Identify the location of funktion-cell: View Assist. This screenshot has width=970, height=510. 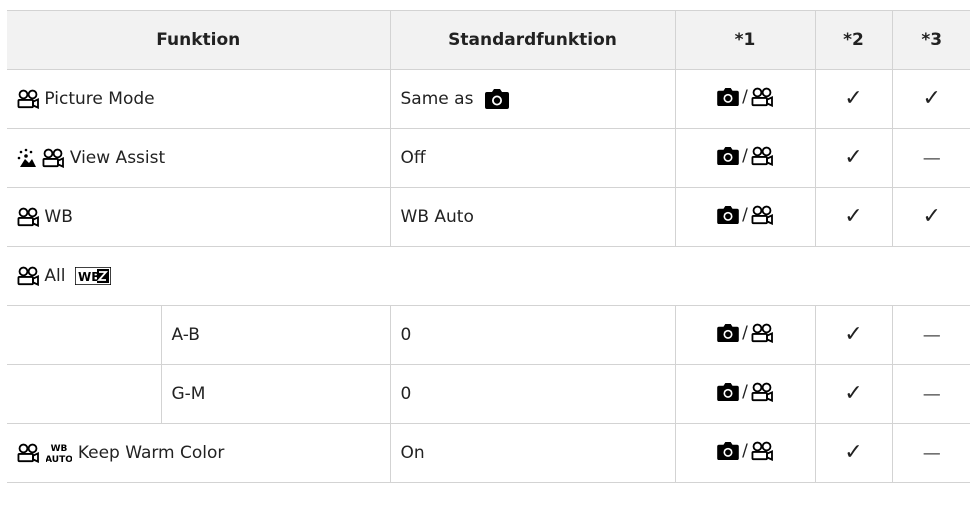
(199, 158).